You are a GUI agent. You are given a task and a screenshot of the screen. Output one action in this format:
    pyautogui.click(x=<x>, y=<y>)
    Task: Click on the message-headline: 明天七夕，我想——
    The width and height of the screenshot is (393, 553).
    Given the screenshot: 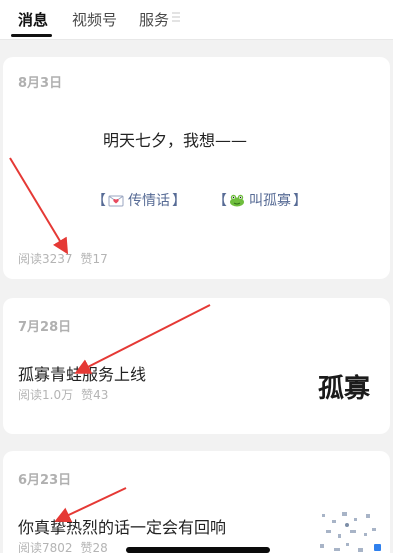 What is the action you would take?
    pyautogui.click(x=175, y=139)
    